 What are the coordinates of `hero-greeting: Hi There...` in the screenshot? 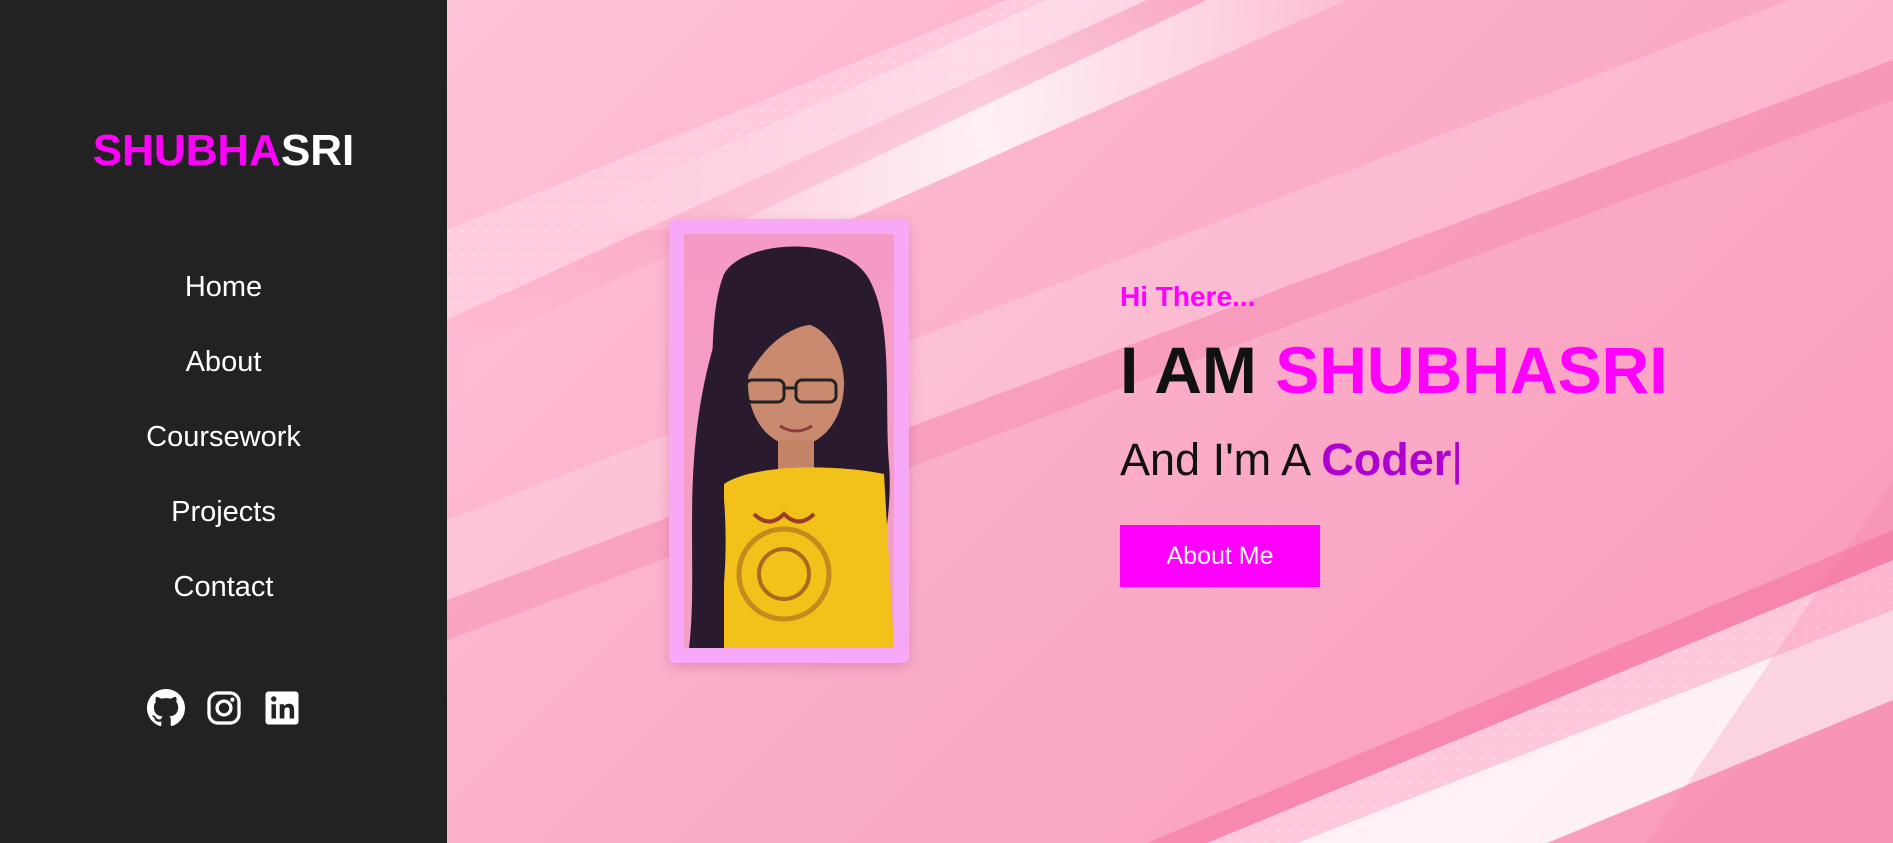 It's located at (1188, 296).